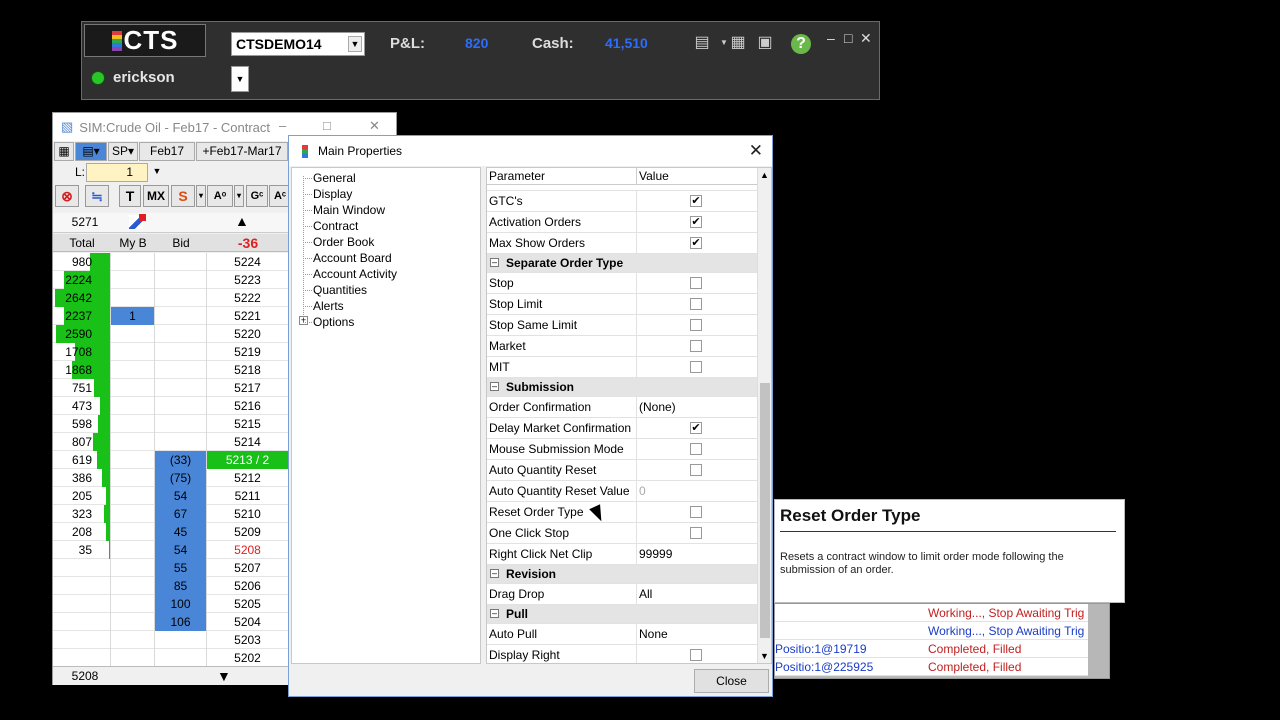  Describe the element at coordinates (657, 407) in the screenshot. I see `value-field: (None)` at that location.